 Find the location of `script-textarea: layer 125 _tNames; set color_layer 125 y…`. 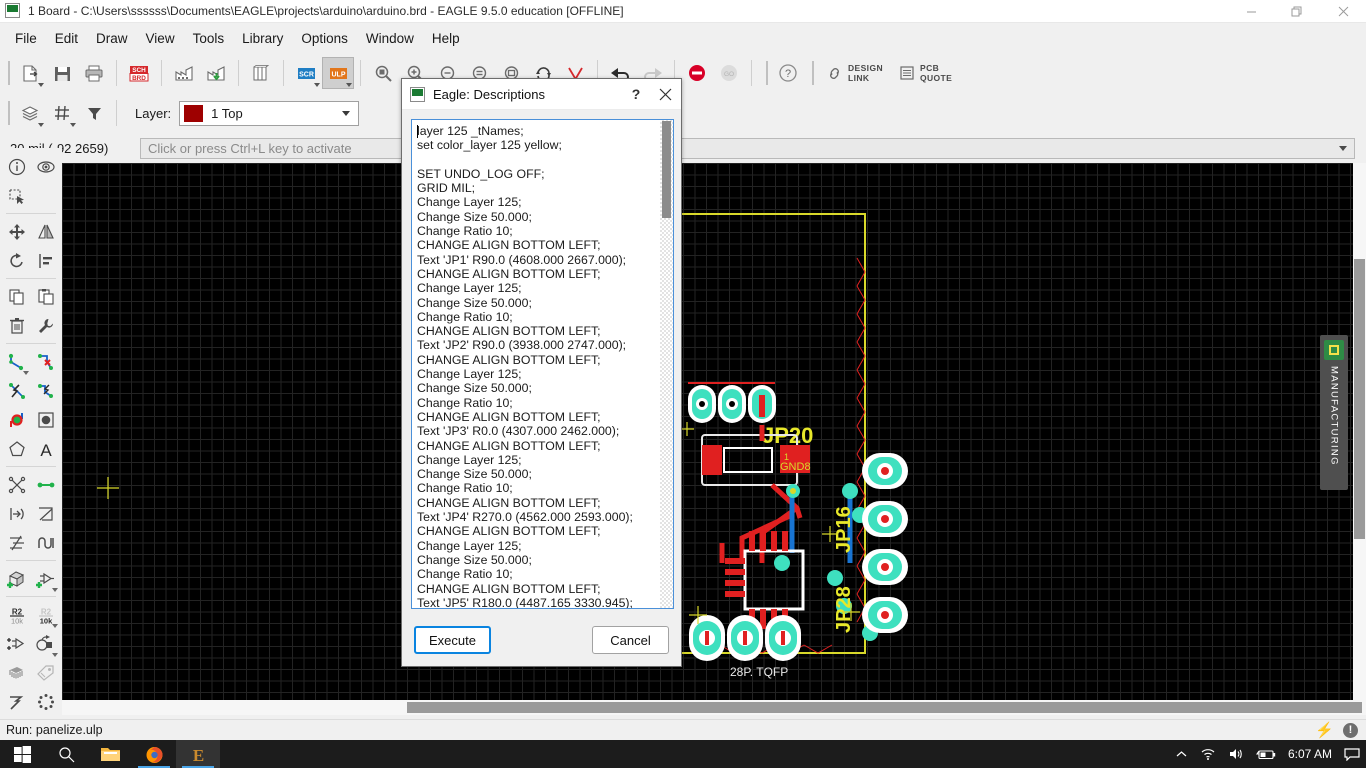

script-textarea: layer 125 _tNames; set color_layer 125 y… is located at coordinates (542, 364).